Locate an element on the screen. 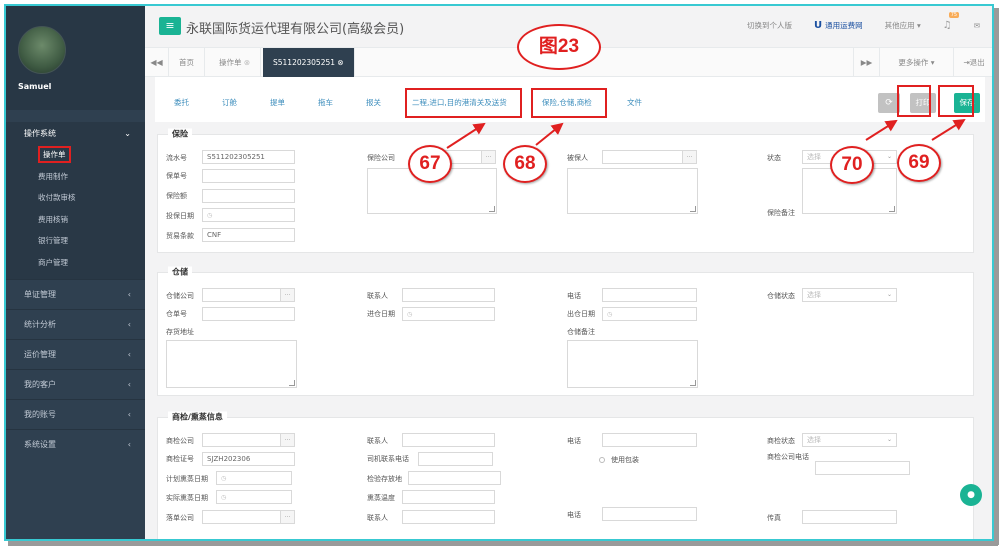 The height and width of the screenshot is (547, 1000). exit-button: ⇥退出 is located at coordinates (973, 62).